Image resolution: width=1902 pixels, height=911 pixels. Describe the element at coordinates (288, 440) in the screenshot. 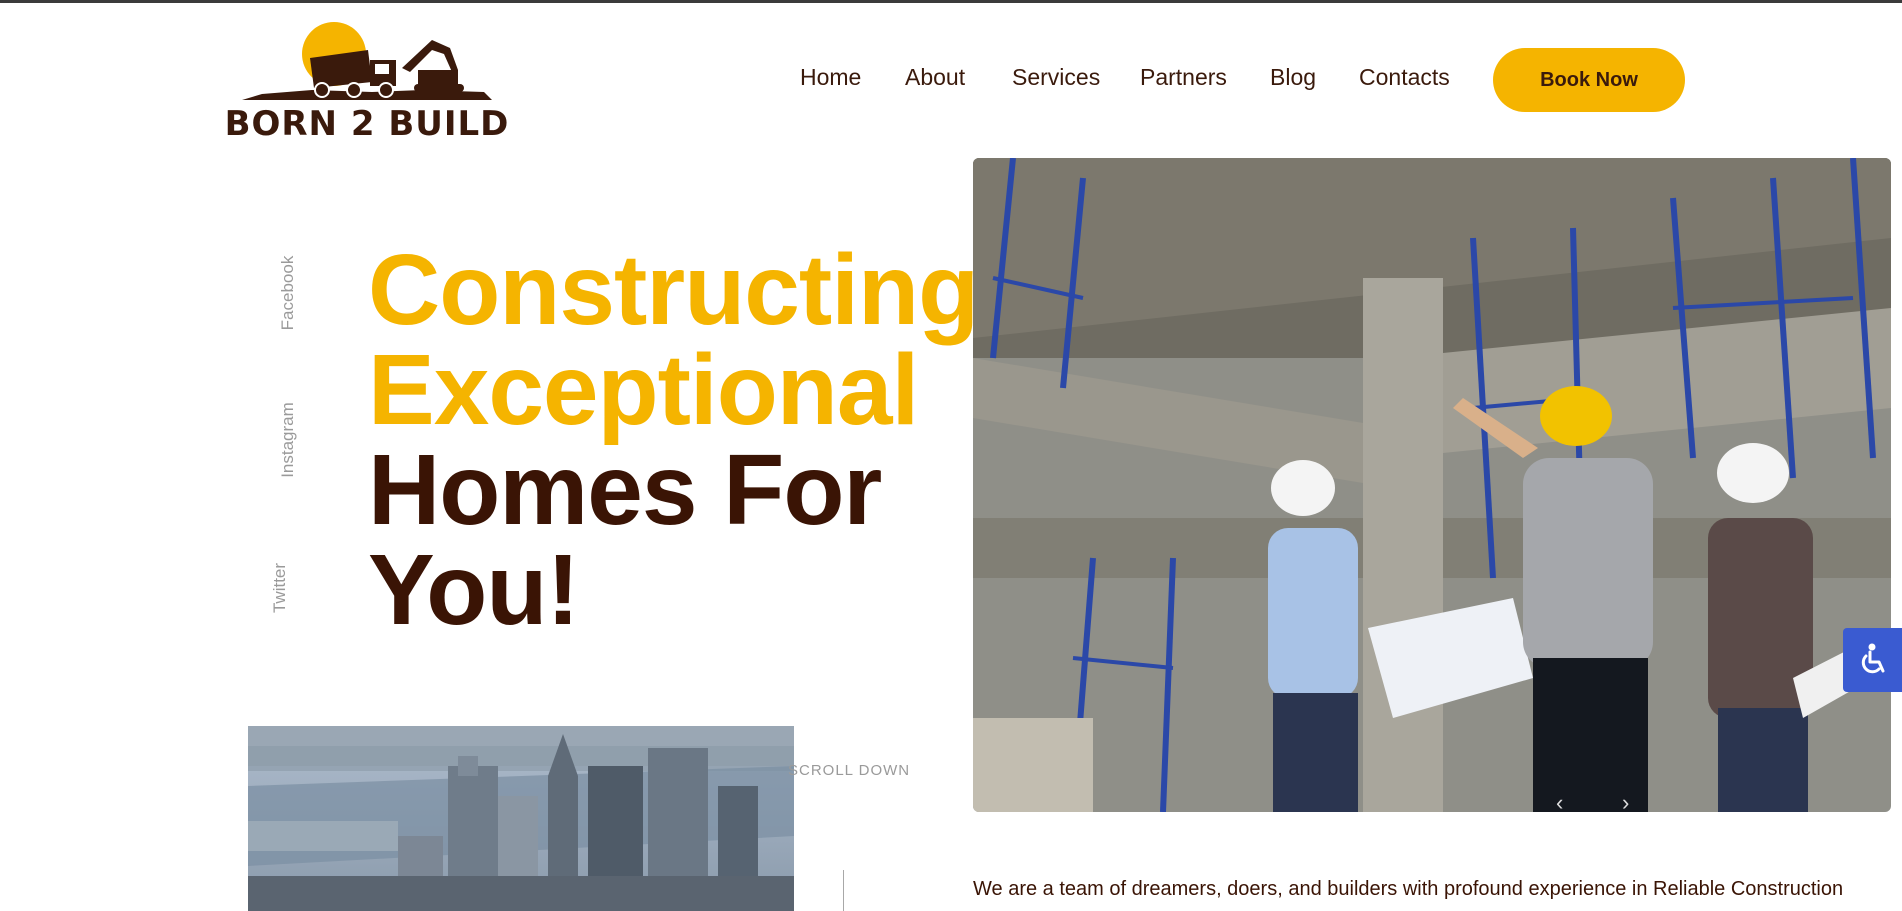

I see `social-instagram: Instagram` at that location.